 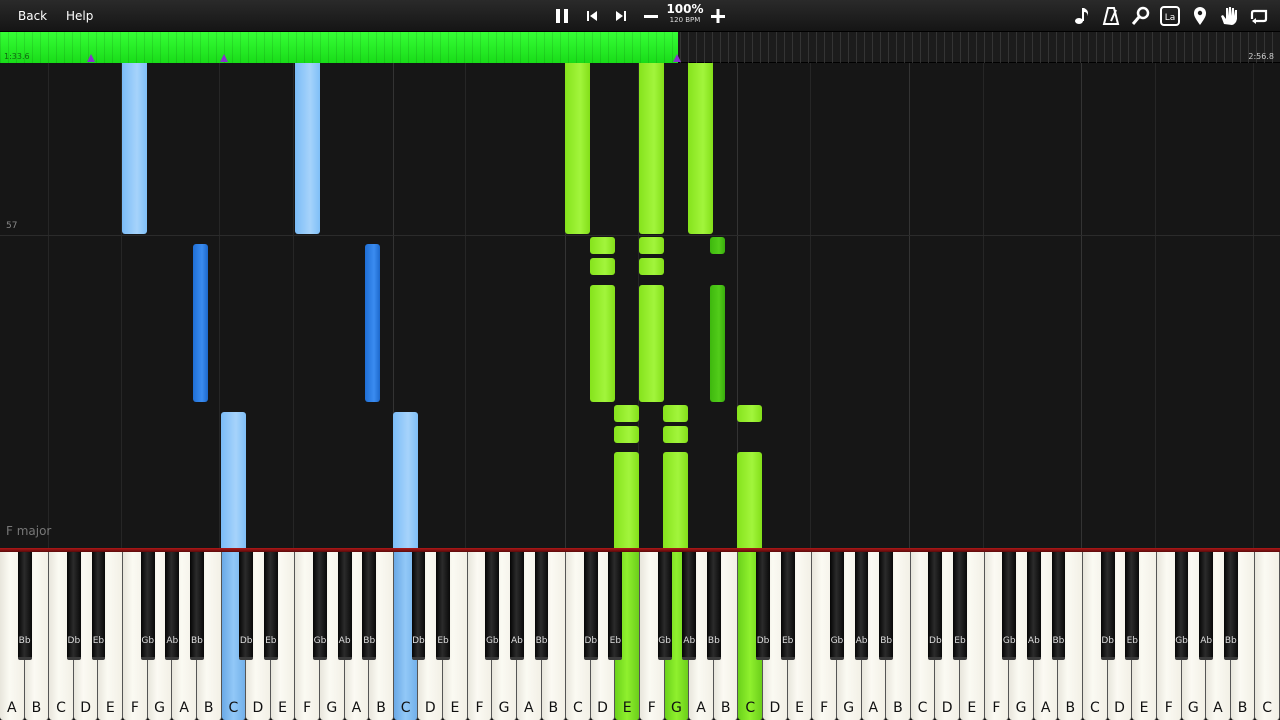 What do you see at coordinates (685, 20) in the screenshot?
I see `tempo-bpm: 120 BPM` at bounding box center [685, 20].